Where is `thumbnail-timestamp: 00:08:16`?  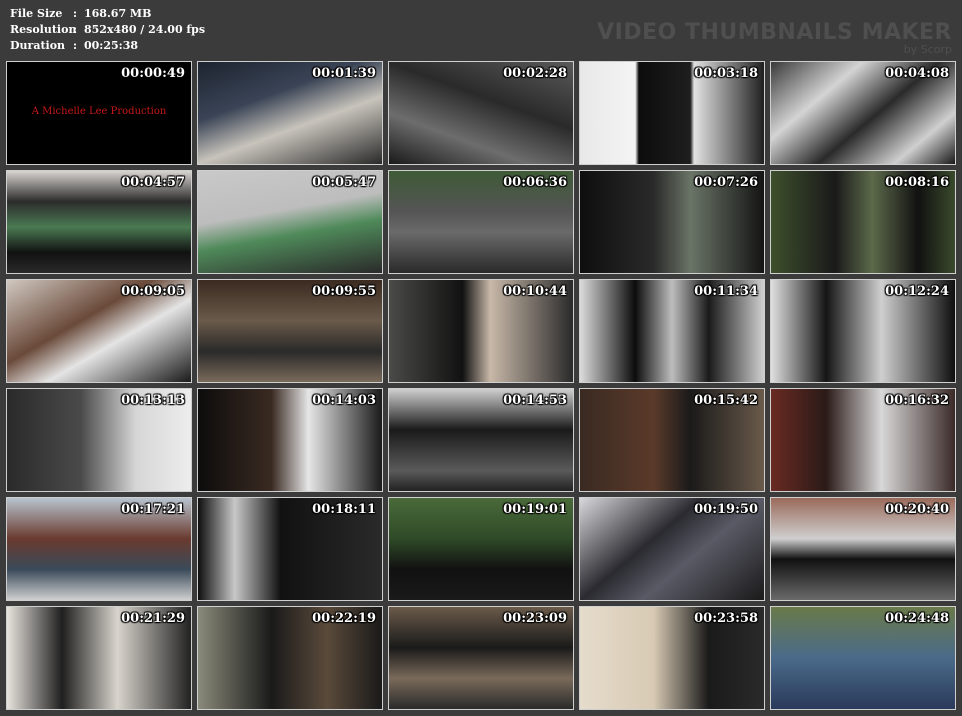
thumbnail-timestamp: 00:08:16 is located at coordinates (917, 182).